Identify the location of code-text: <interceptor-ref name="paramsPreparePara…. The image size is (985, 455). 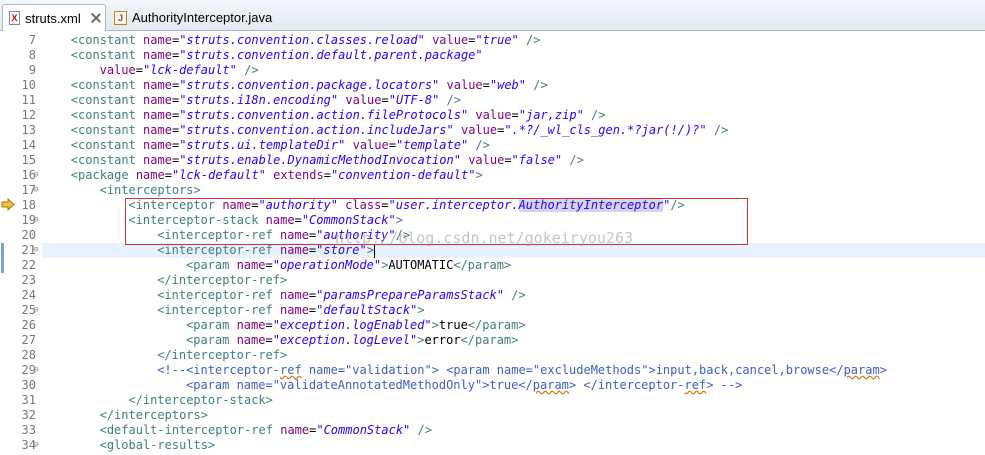
(513, 295).